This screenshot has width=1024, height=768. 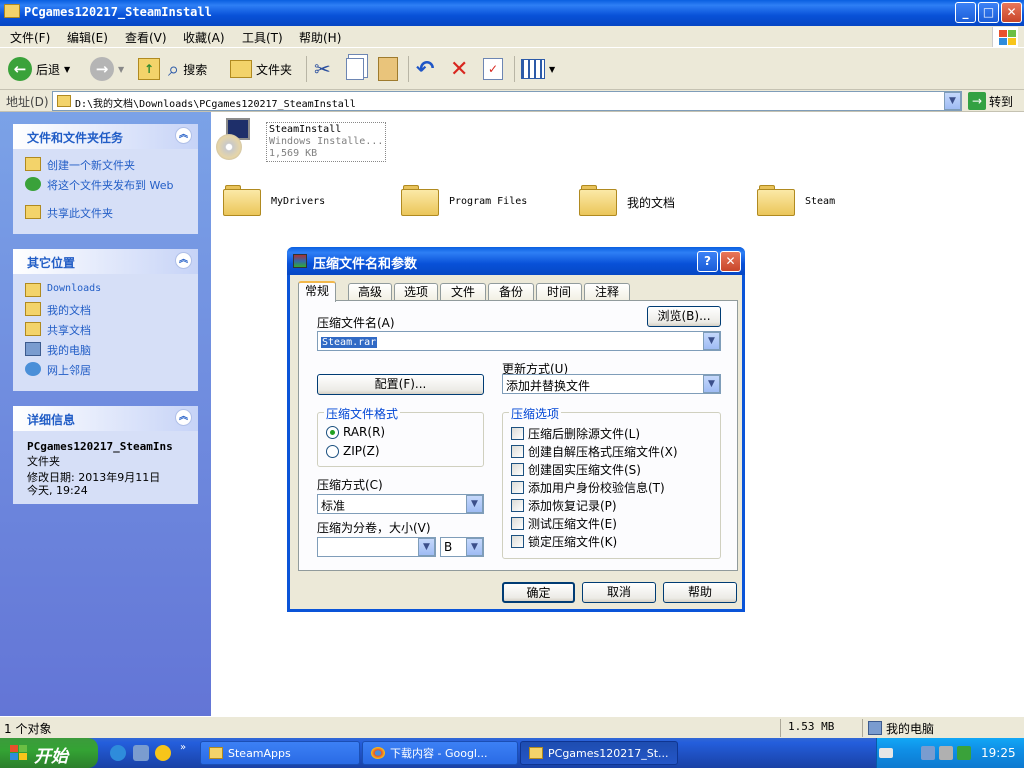 What do you see at coordinates (886, 753) in the screenshot?
I see `keyboard-icon` at bounding box center [886, 753].